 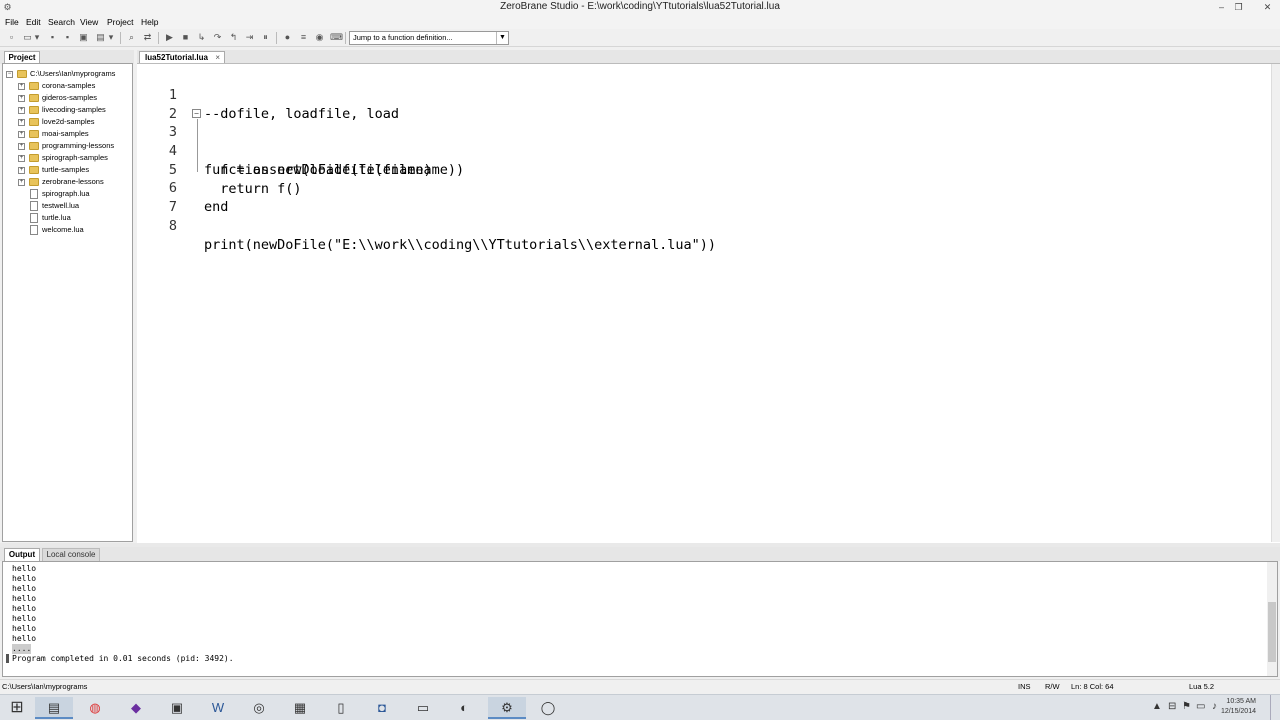 I want to click on menu-project: Project, so click(x=120, y=22).